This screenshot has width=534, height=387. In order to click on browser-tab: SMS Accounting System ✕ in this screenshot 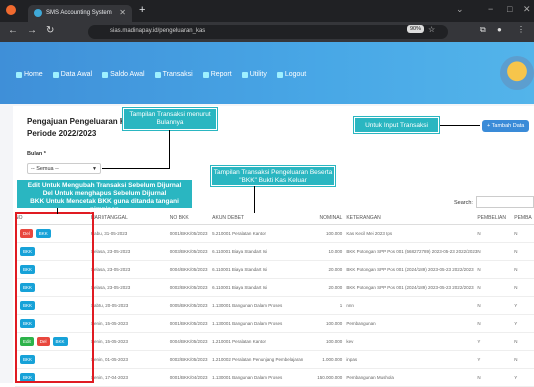, I will do `click(80, 13)`.